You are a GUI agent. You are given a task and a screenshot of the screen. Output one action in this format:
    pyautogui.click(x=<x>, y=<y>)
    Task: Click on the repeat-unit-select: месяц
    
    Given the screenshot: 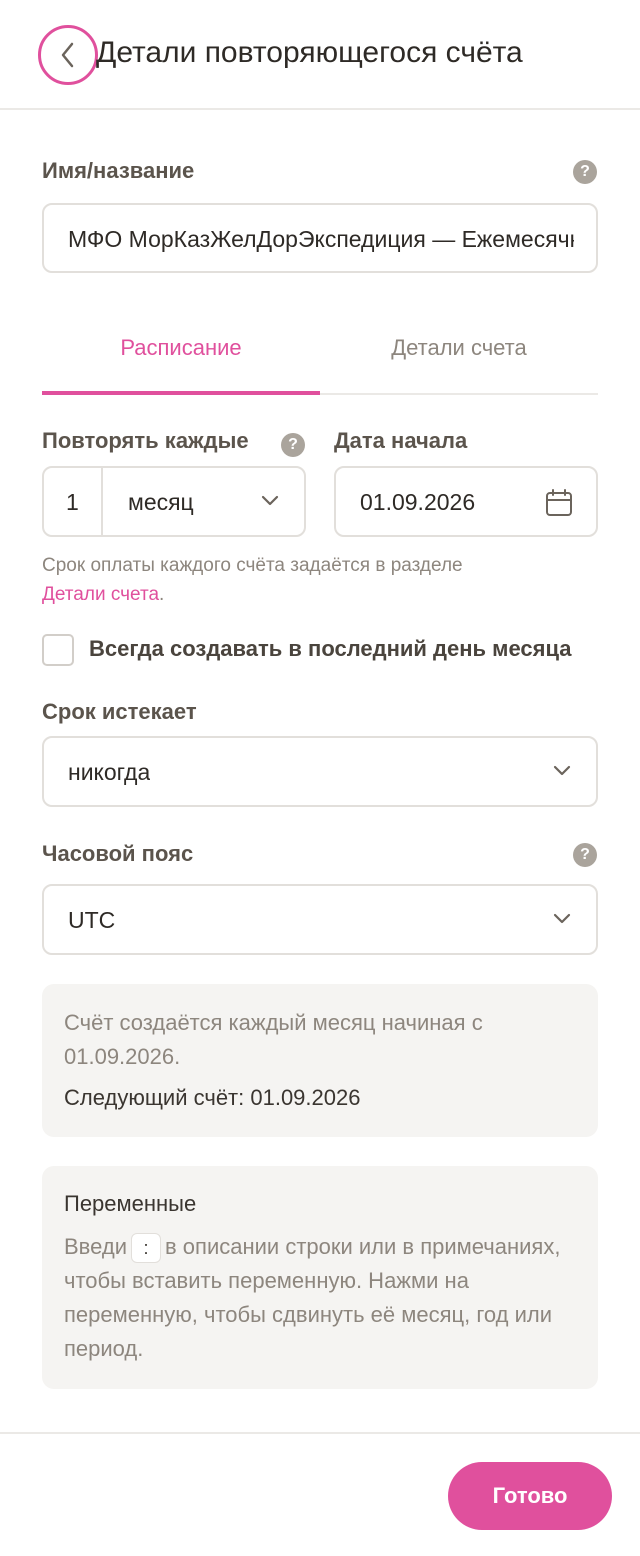 What is the action you would take?
    pyautogui.click(x=161, y=502)
    